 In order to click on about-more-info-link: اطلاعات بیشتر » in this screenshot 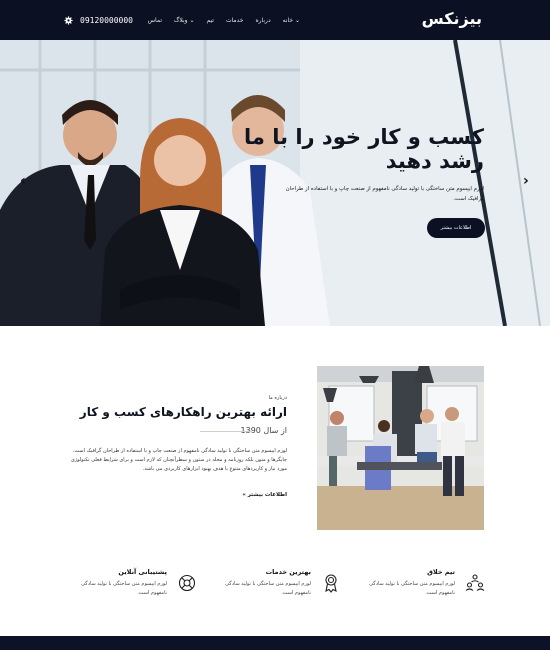, I will do `click(264, 495)`.